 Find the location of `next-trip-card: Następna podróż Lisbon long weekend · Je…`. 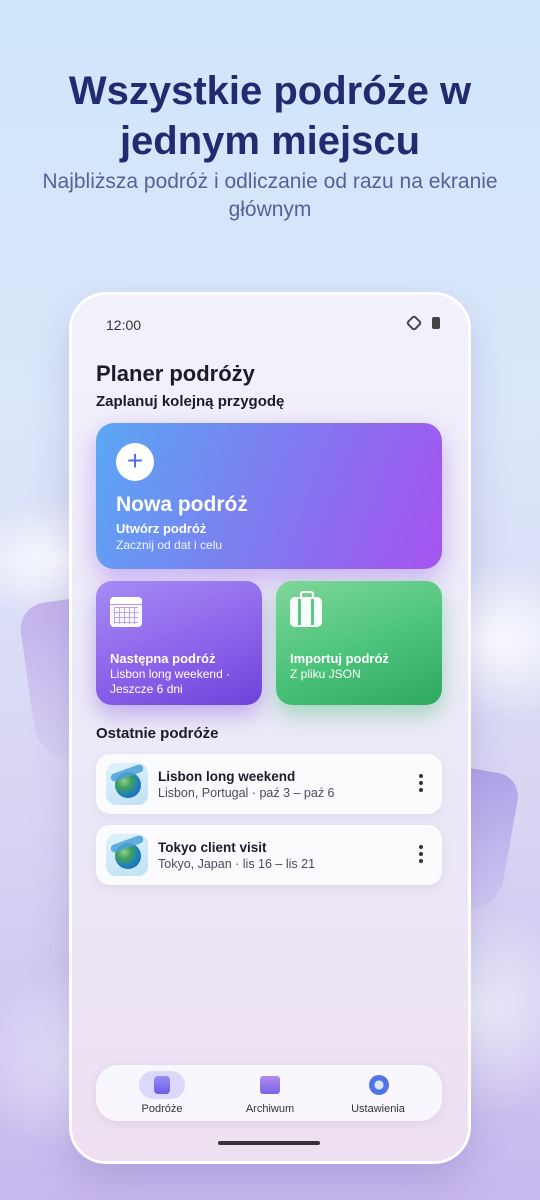

next-trip-card: Następna podróż Lisbon long weekend · Je… is located at coordinates (179, 643).